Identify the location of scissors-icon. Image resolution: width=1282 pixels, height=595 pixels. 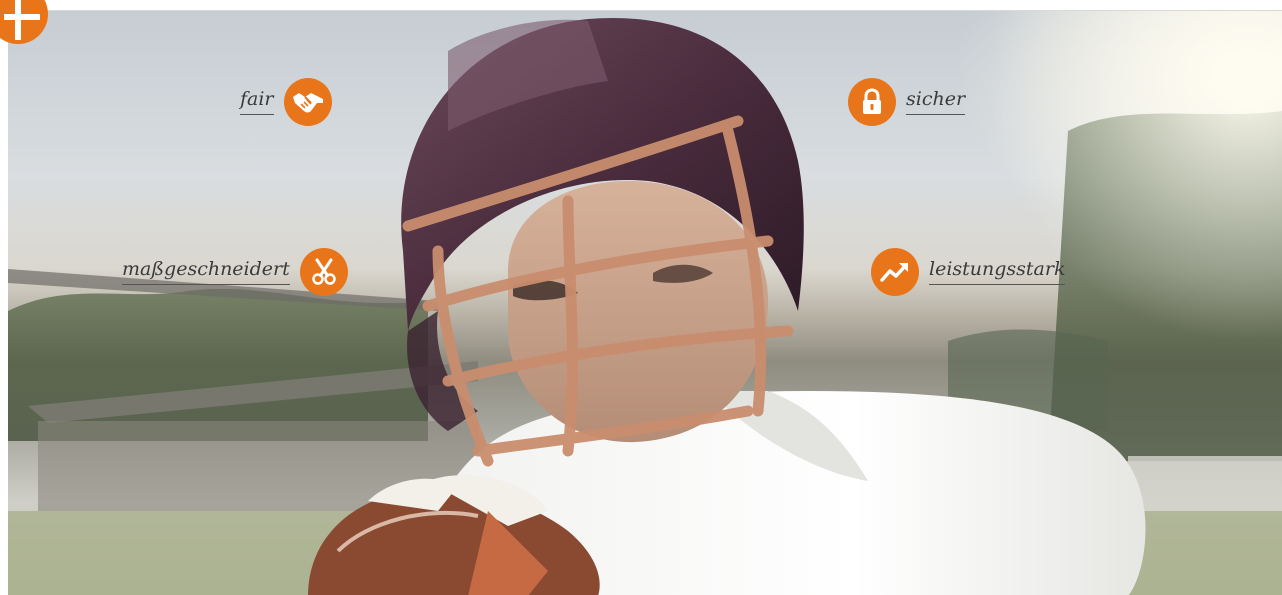
(323, 272).